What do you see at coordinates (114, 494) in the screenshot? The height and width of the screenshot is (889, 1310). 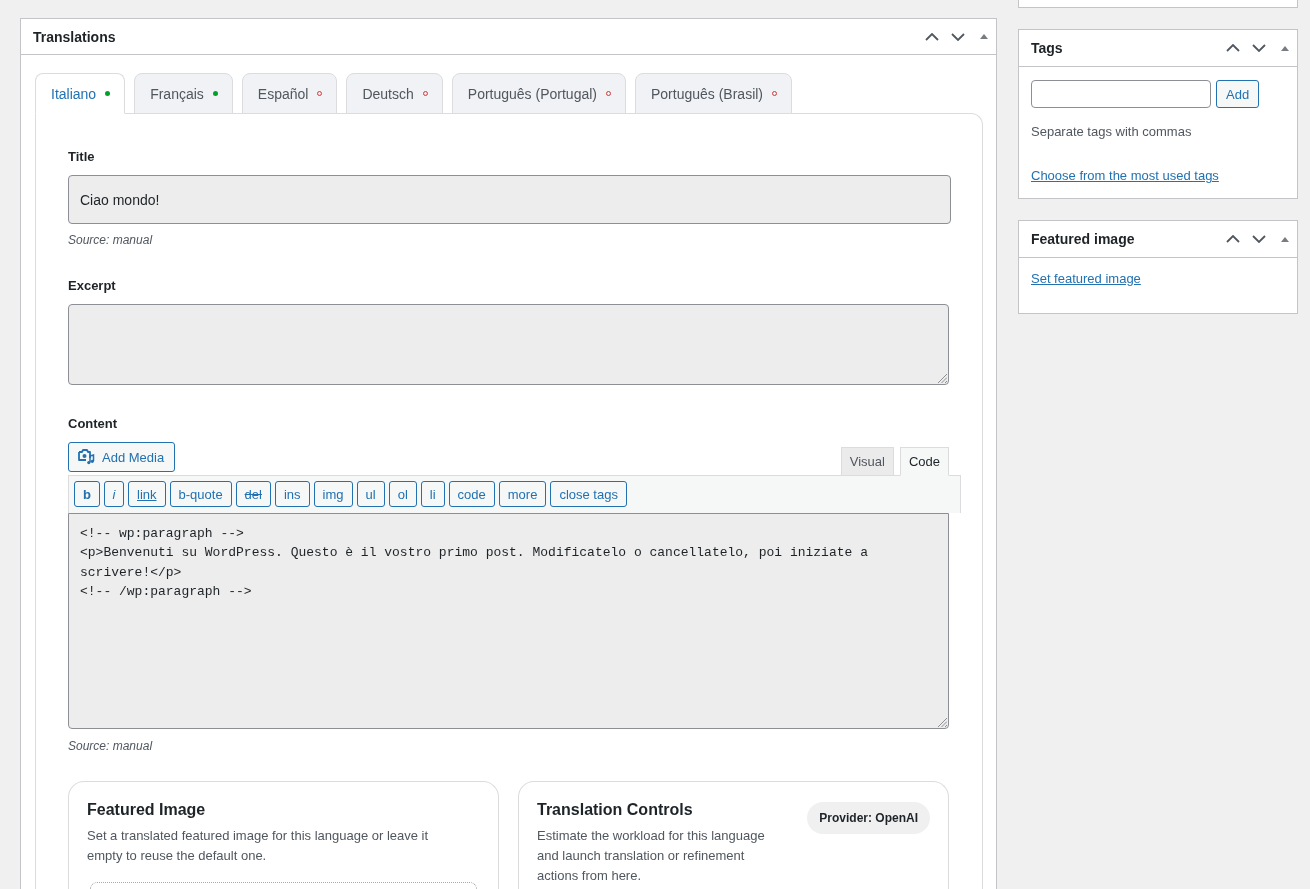 I see `format-button: i` at bounding box center [114, 494].